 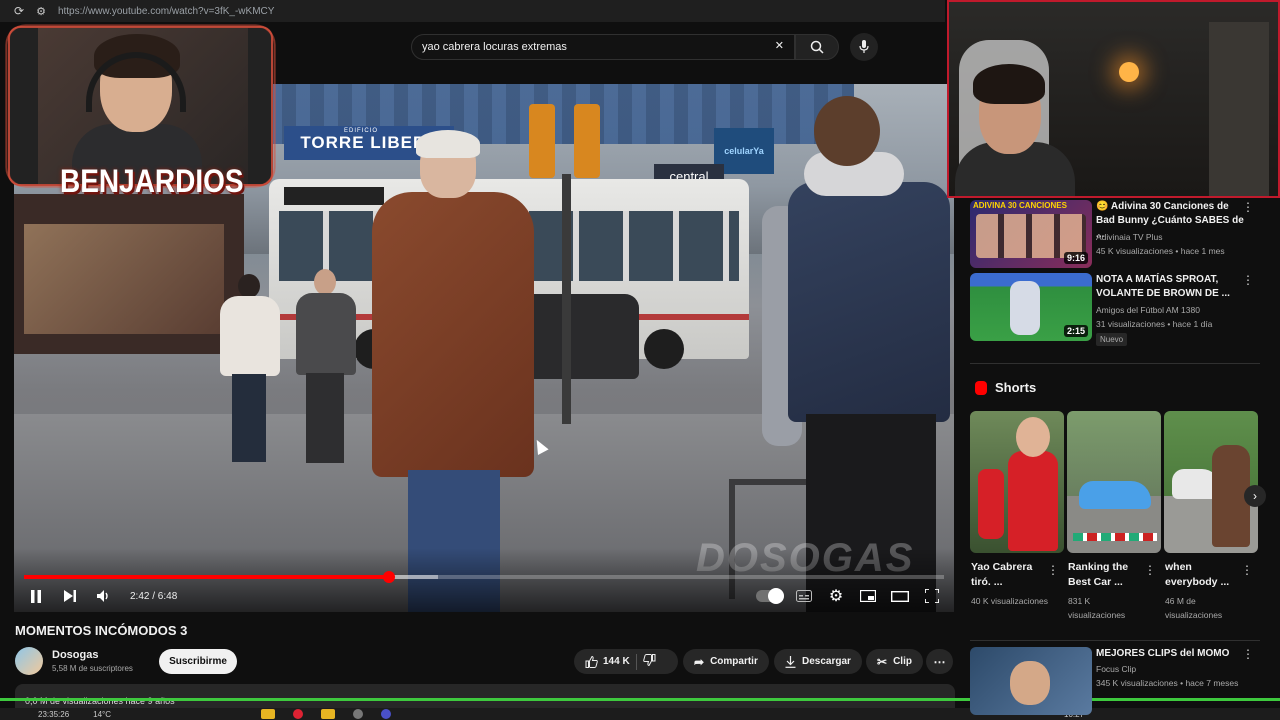 I want to click on dislike-button, so click(x=649, y=661).